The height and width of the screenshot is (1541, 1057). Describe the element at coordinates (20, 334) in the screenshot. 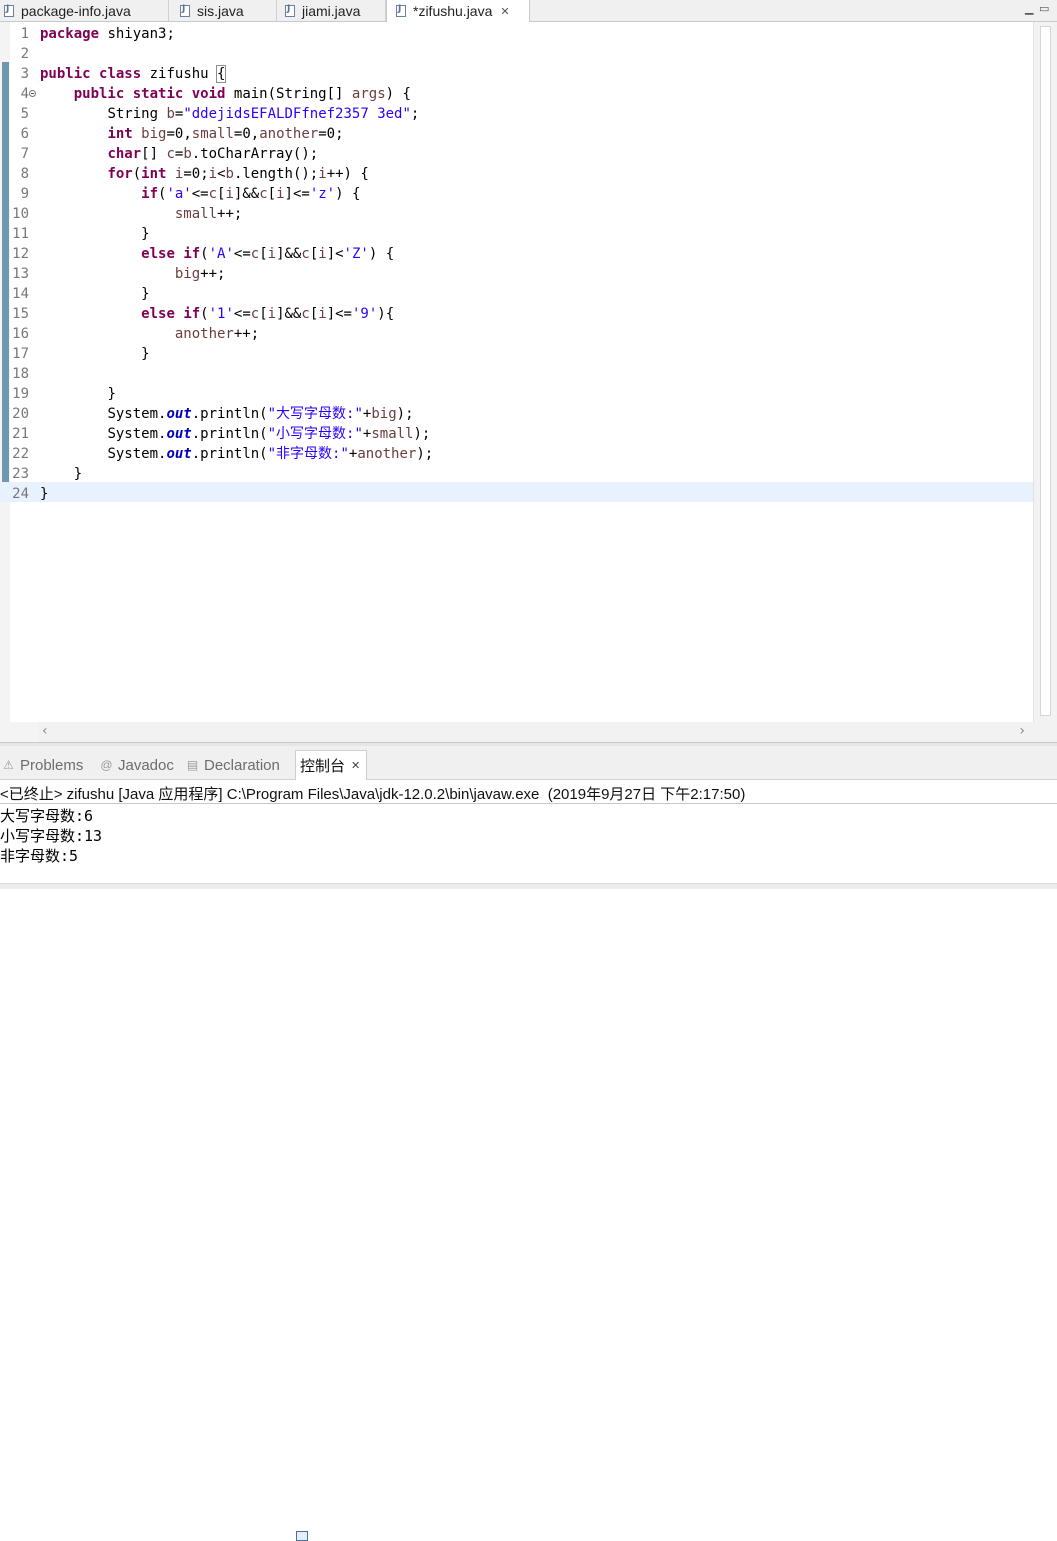

I see `line-number: 16` at that location.